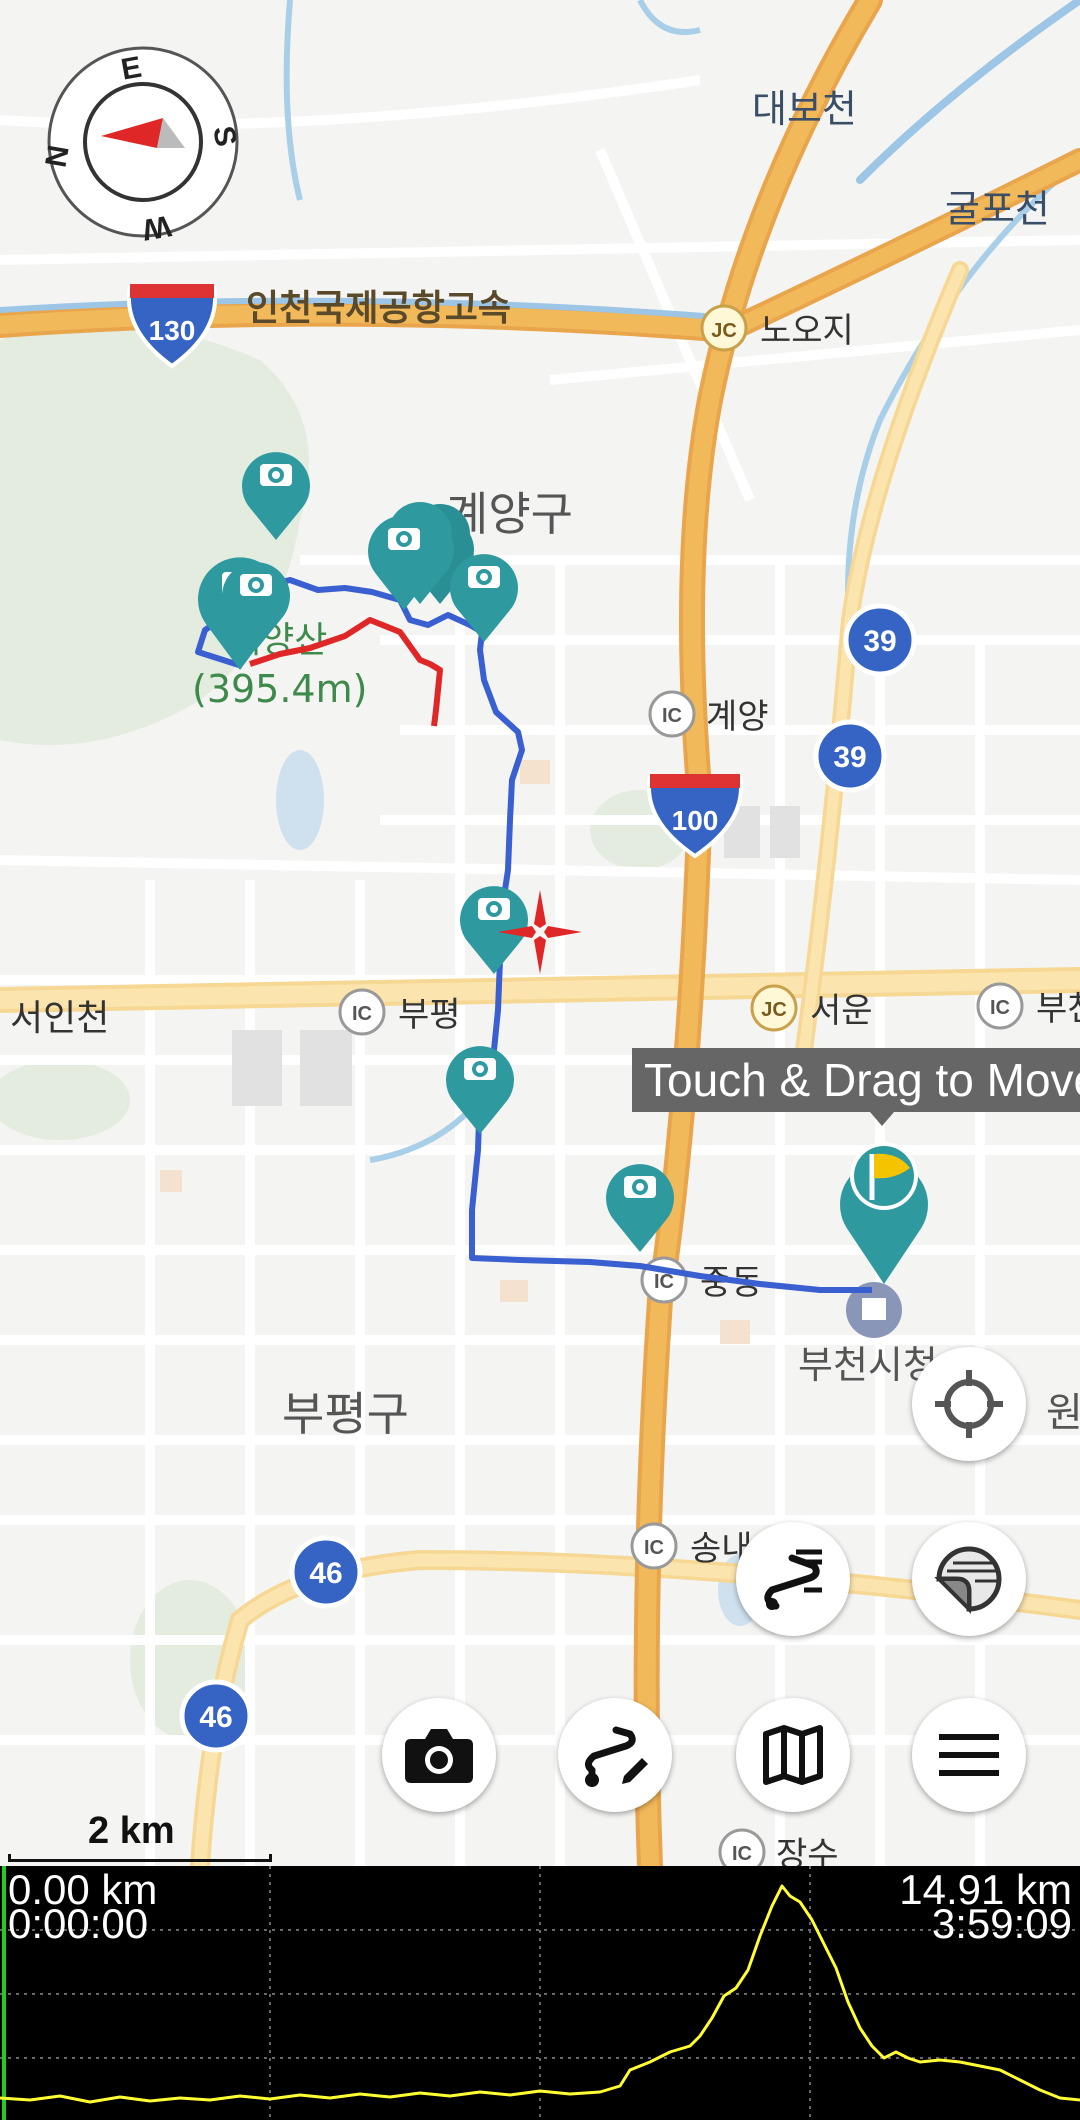 Image resolution: width=1080 pixels, height=2120 pixels. What do you see at coordinates (59, 1018) in the screenshot?
I see `place-label: 서인천` at bounding box center [59, 1018].